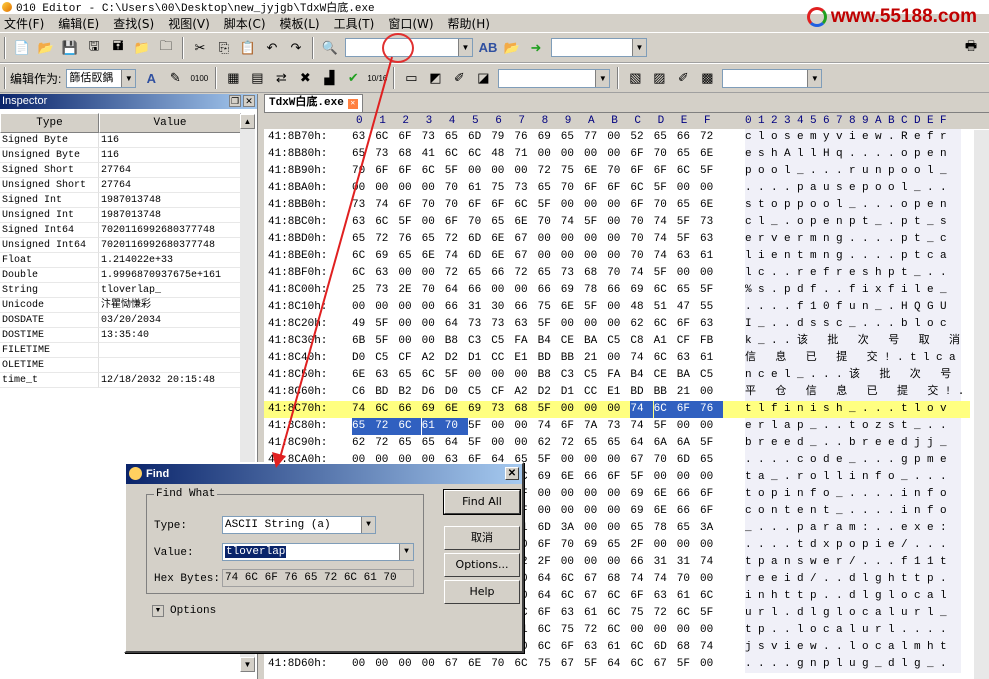 The width and height of the screenshot is (989, 679). I want to click on folder-icon: 🗀, so click(166, 48).